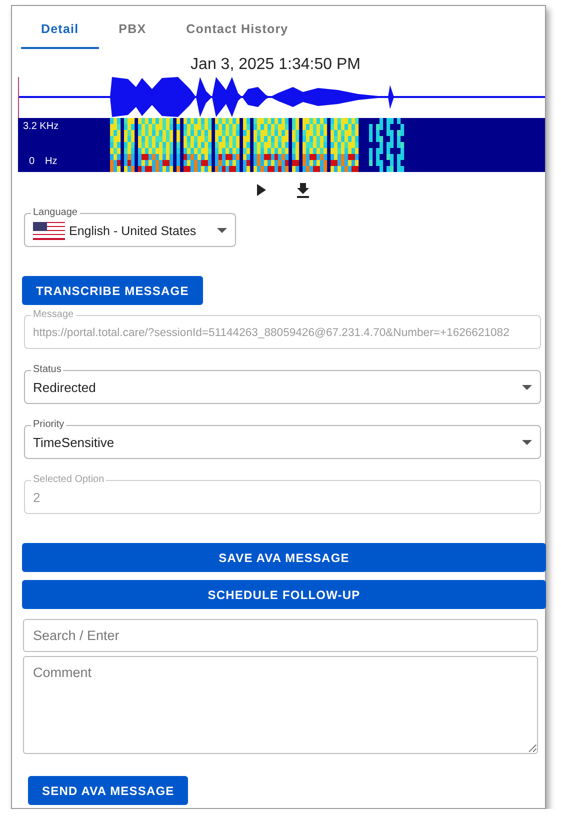 Image resolution: width=561 pixels, height=821 pixels. Describe the element at coordinates (132, 32) in the screenshot. I see `tab: PBX` at that location.